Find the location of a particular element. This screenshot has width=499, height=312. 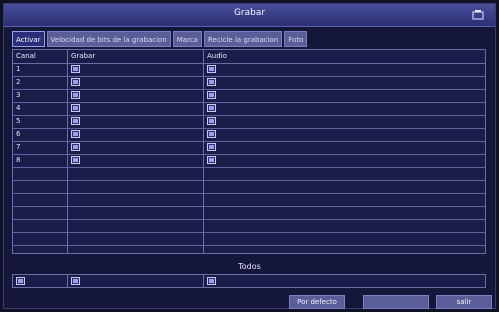

tab-foto: Foto is located at coordinates (296, 39).